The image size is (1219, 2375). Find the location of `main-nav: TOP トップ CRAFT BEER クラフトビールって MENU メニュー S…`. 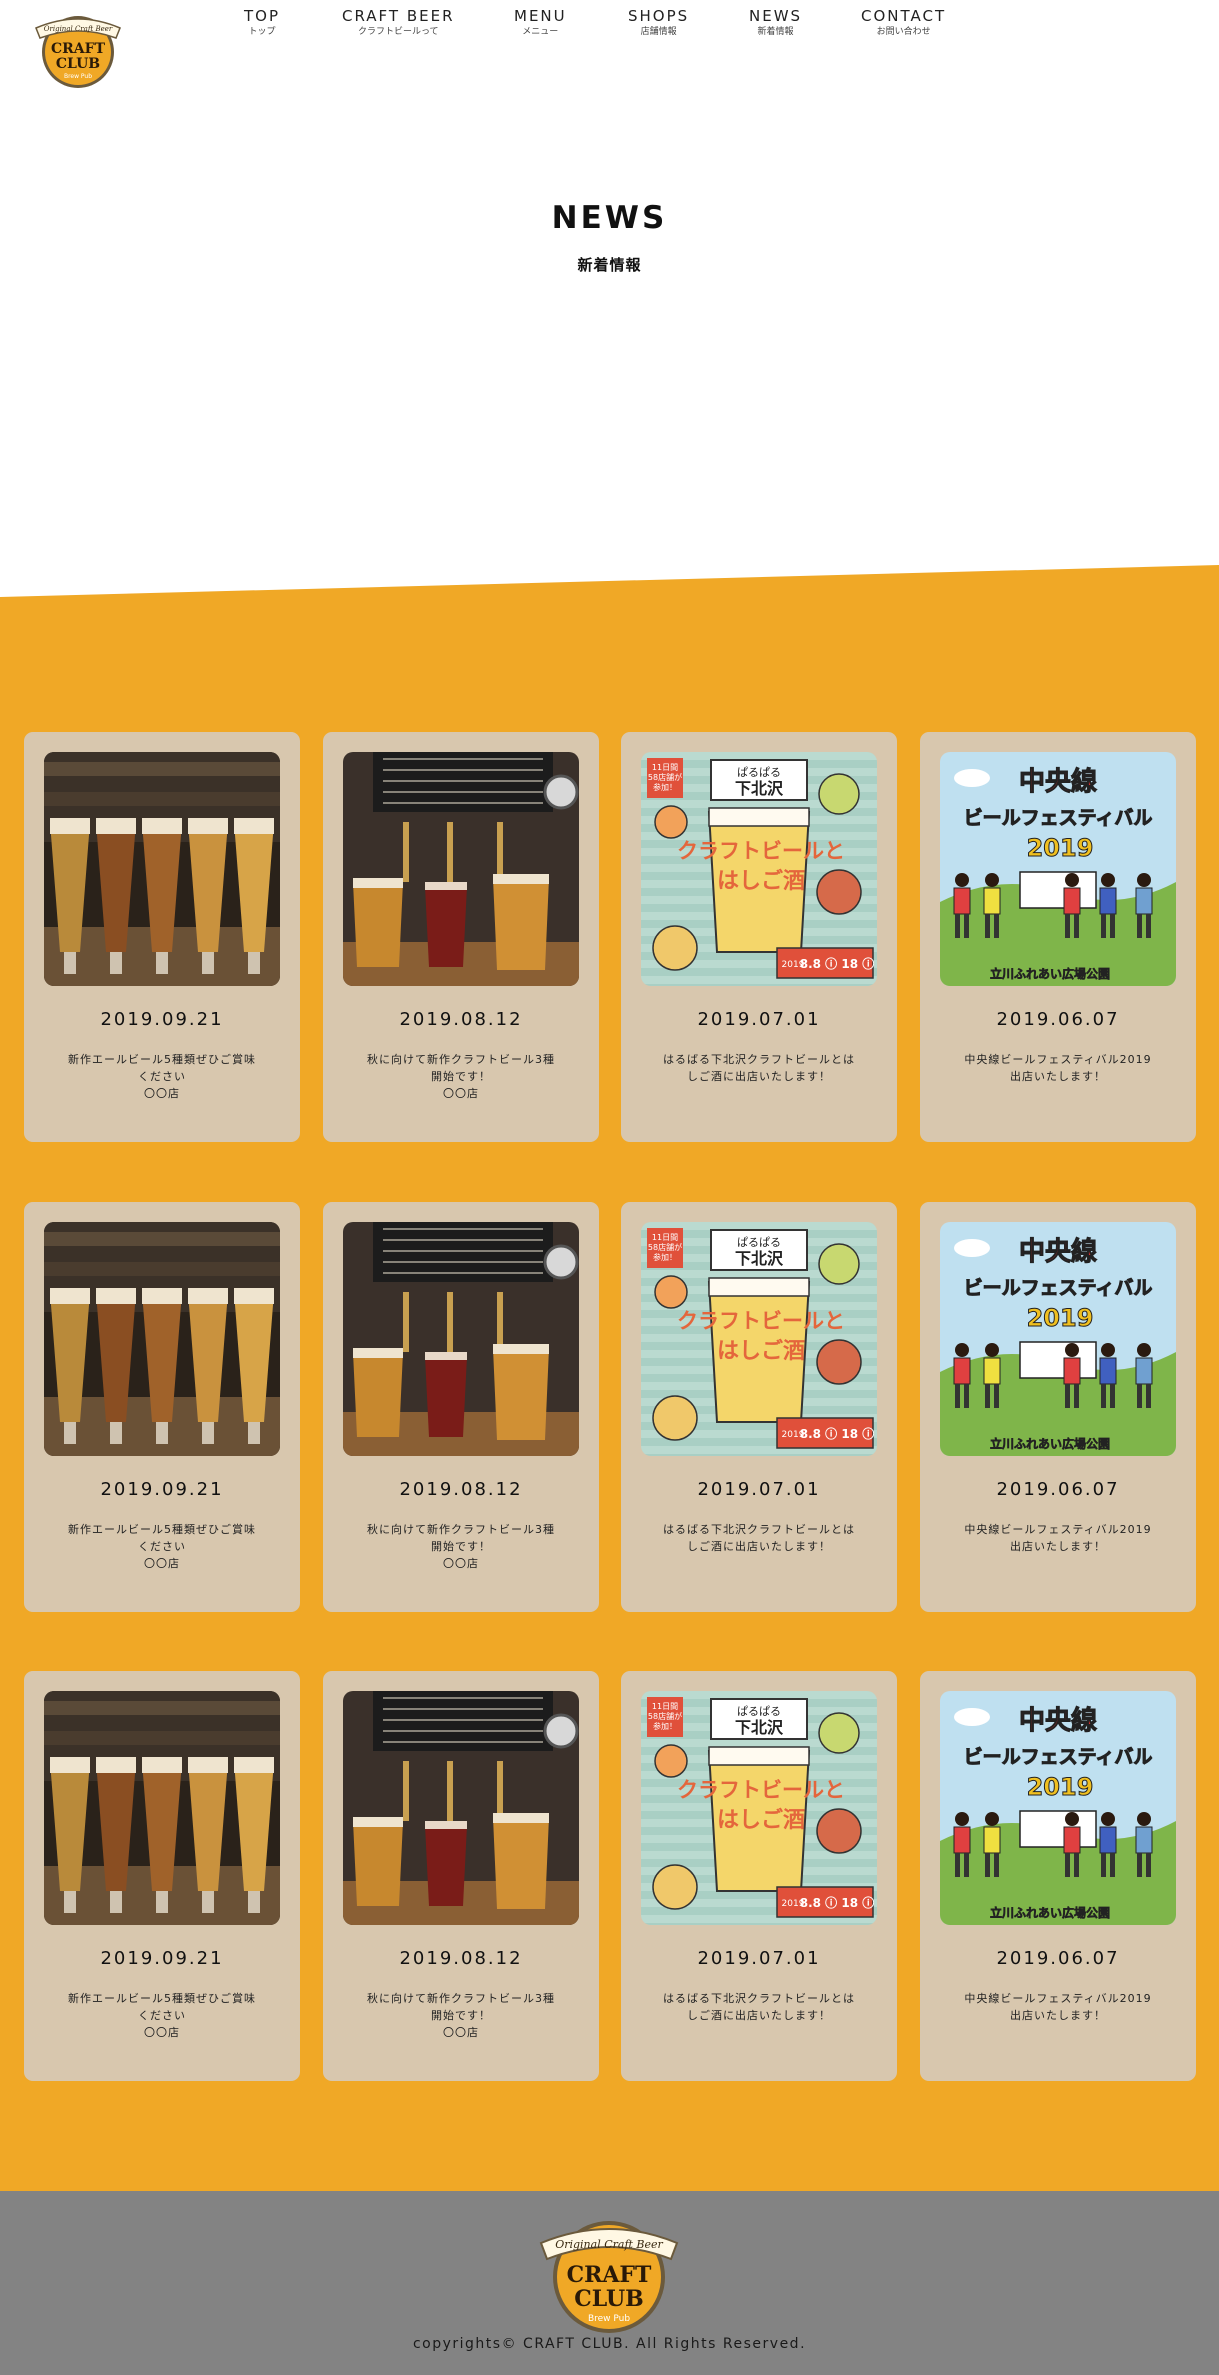

main-nav: TOP トップ CRAFT BEER クラフトビールって MENU メニュー S… is located at coordinates (609, 25).